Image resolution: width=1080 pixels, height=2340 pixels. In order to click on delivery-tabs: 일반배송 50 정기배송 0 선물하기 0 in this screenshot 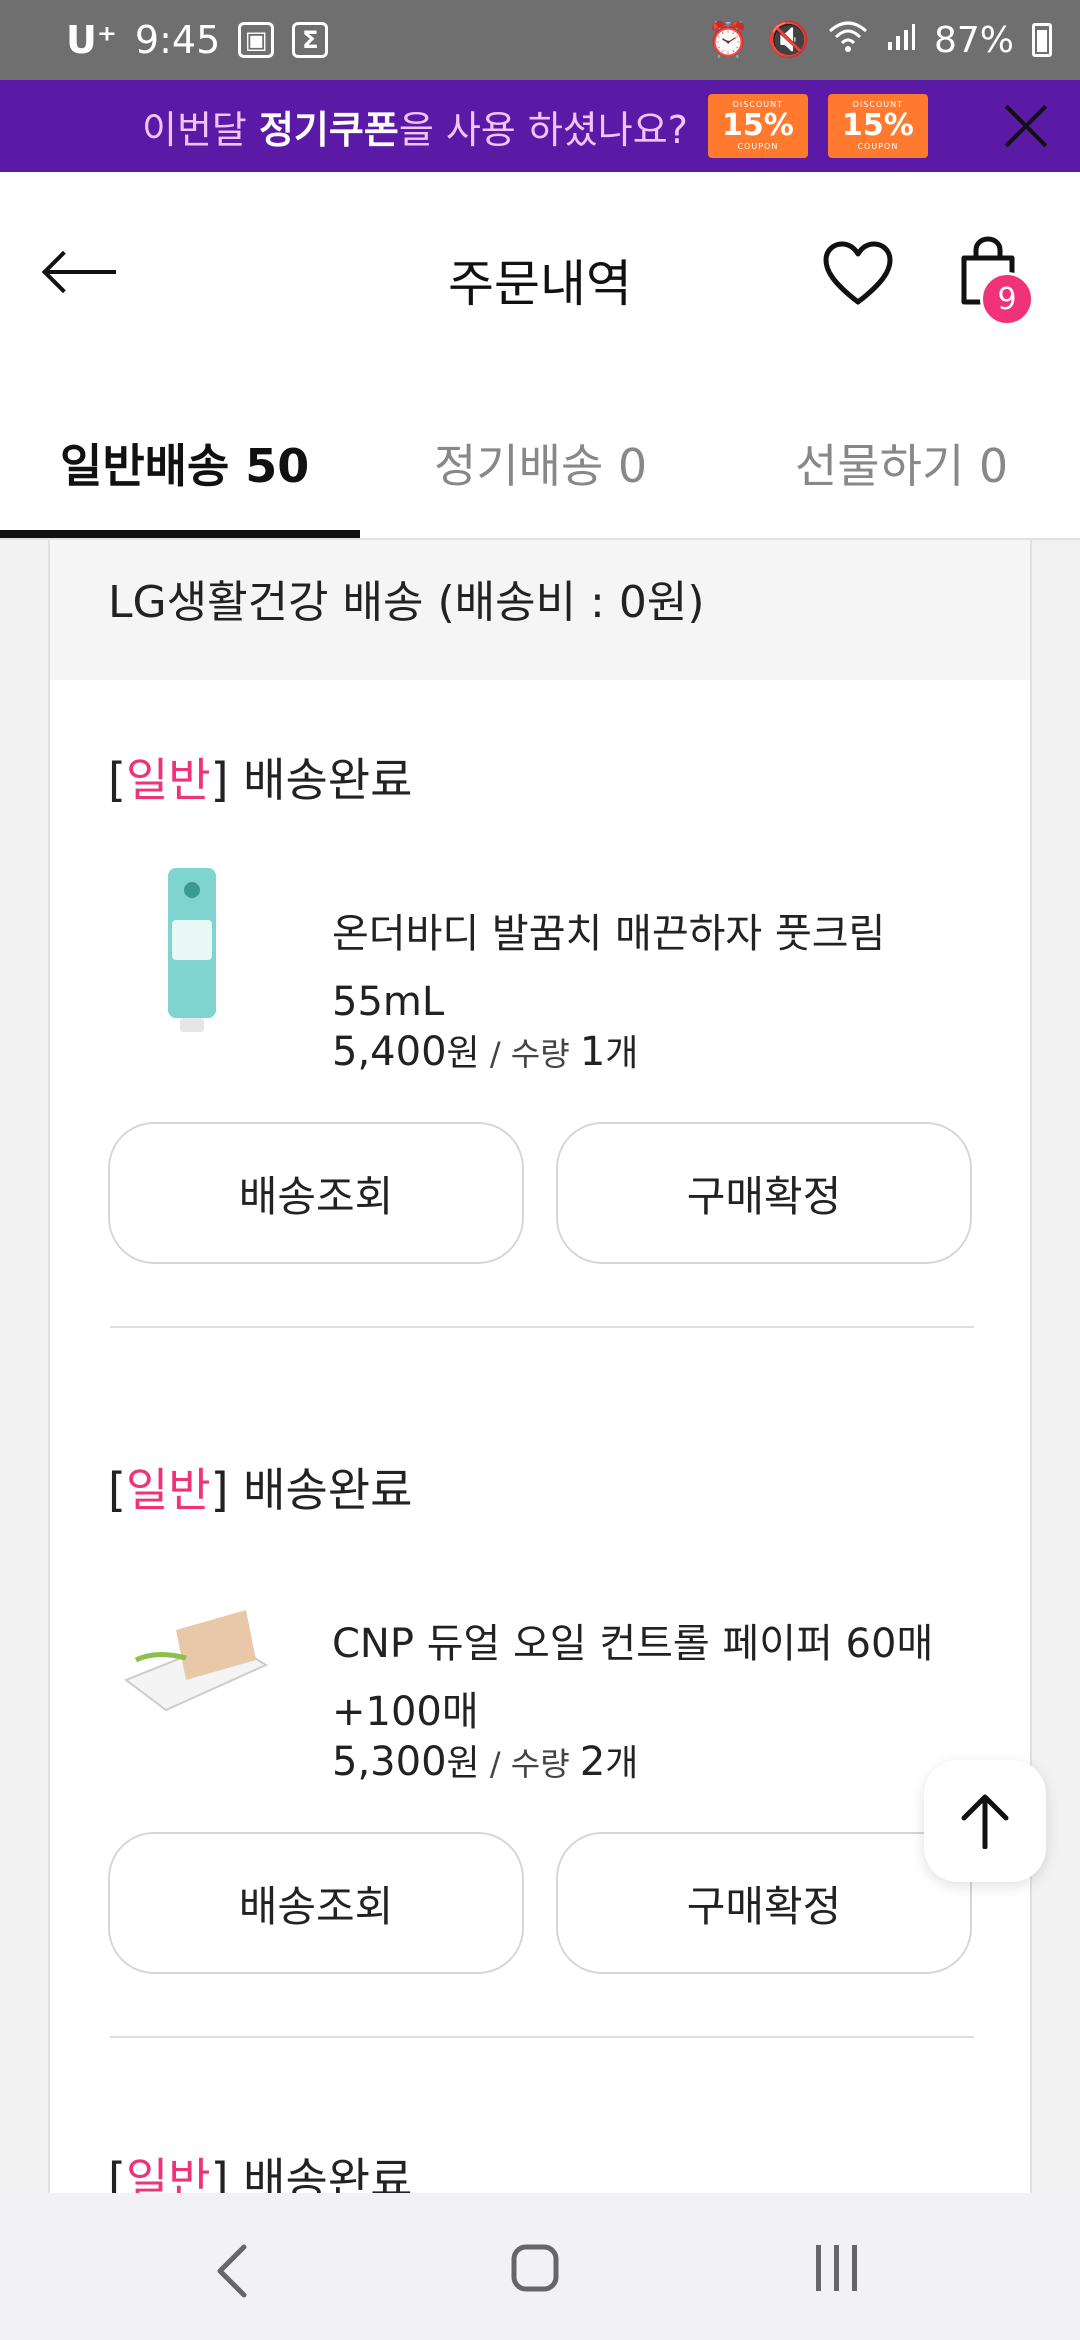, I will do `click(540, 461)`.